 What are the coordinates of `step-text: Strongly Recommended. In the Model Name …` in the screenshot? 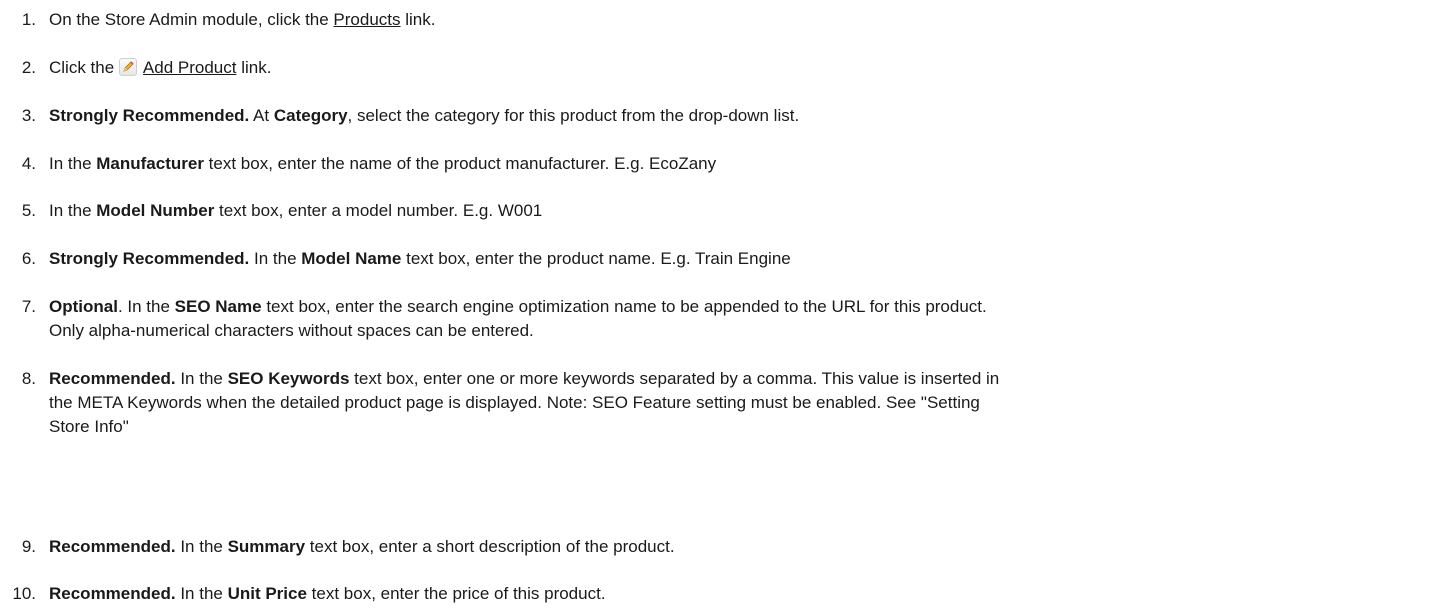 It's located at (420, 258).